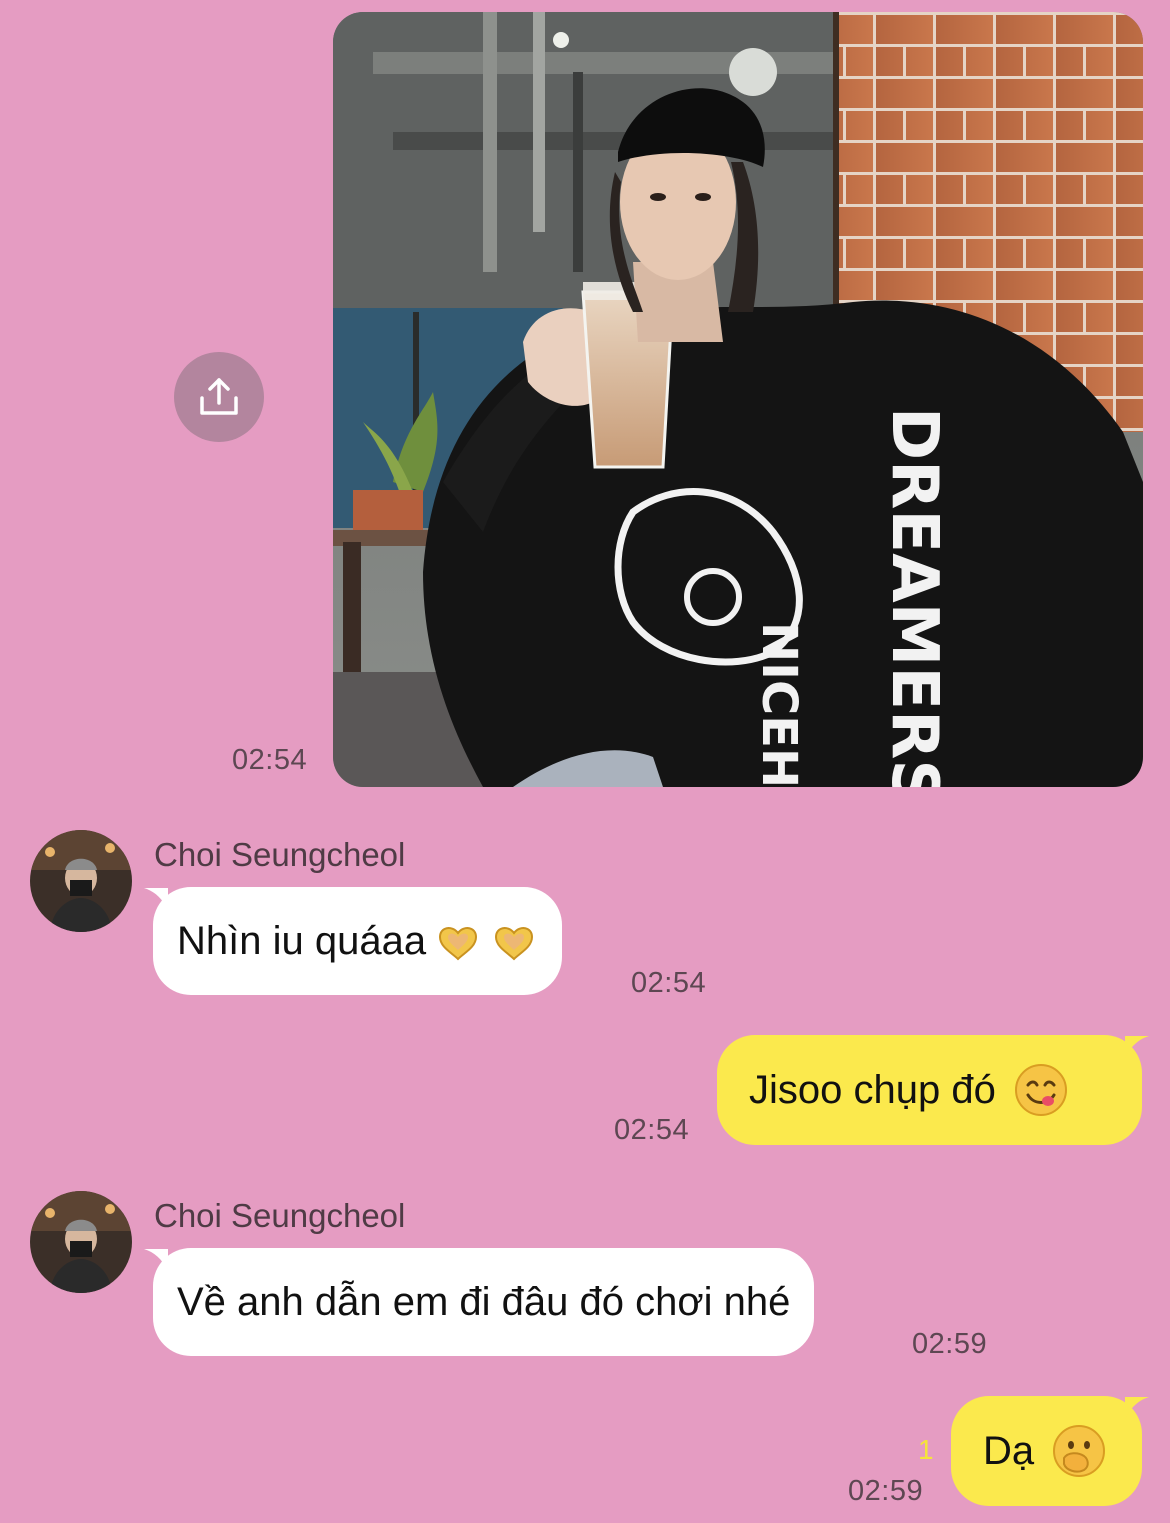 Image resolution: width=1170 pixels, height=1523 pixels. Describe the element at coordinates (914, 597) in the screenshot. I see `svg-text: DREAMERS` at that location.